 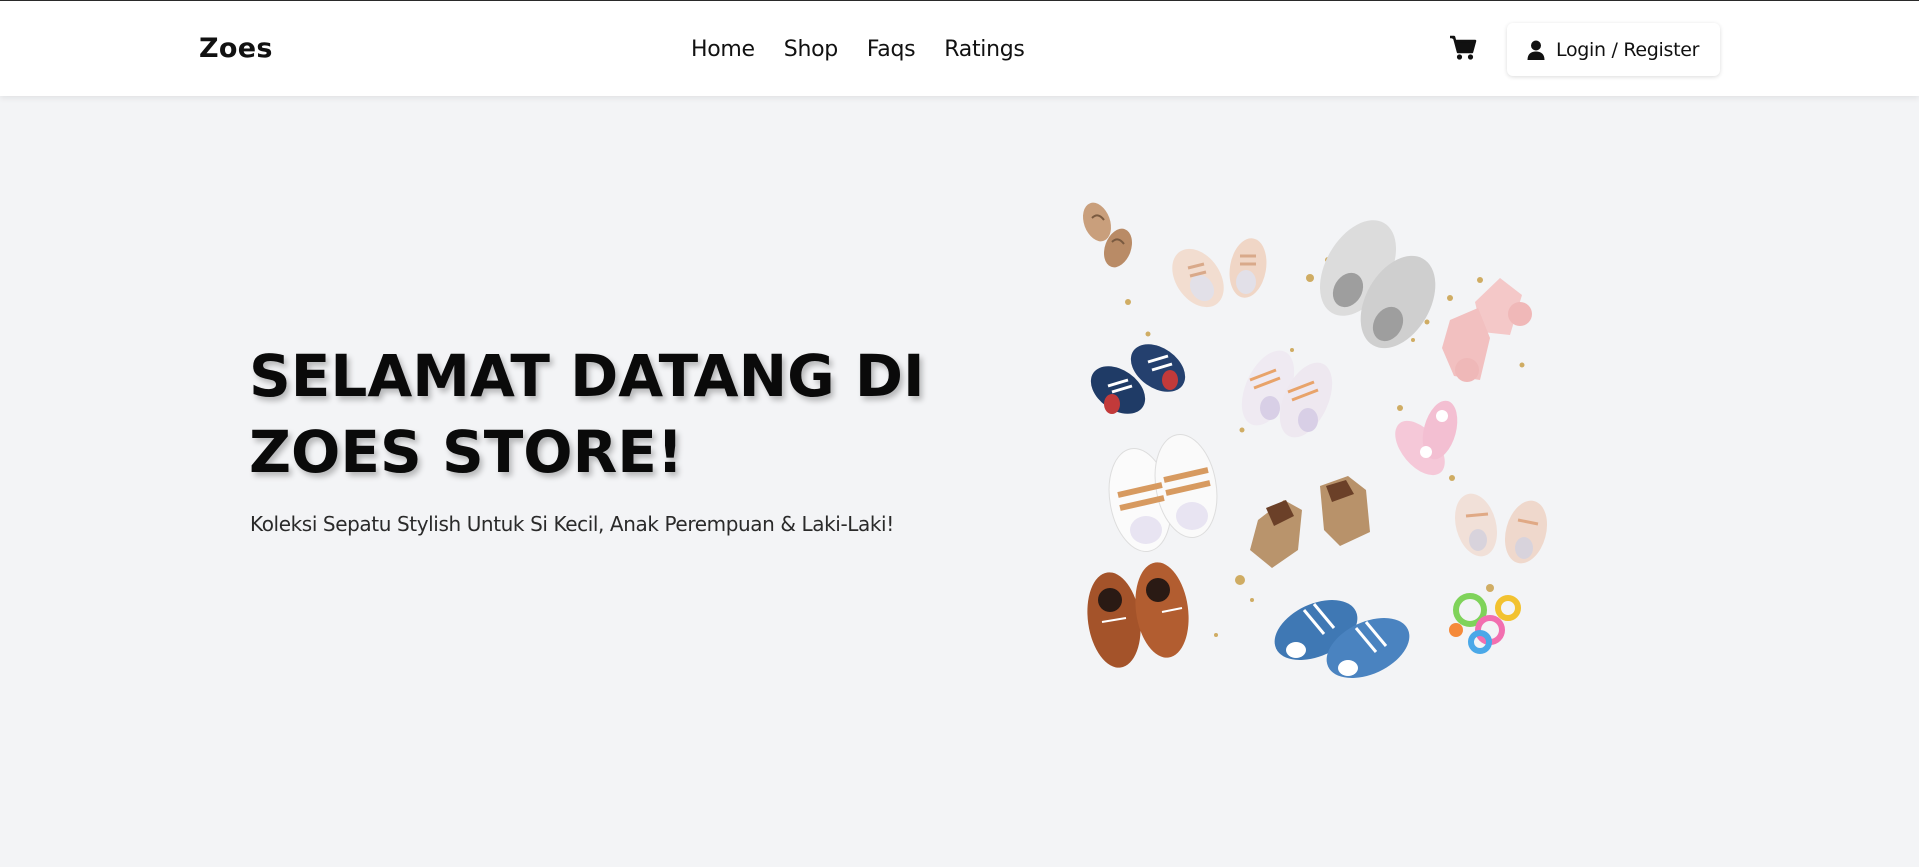 What do you see at coordinates (1628, 49) in the screenshot?
I see `login-register-label: Login / Register` at bounding box center [1628, 49].